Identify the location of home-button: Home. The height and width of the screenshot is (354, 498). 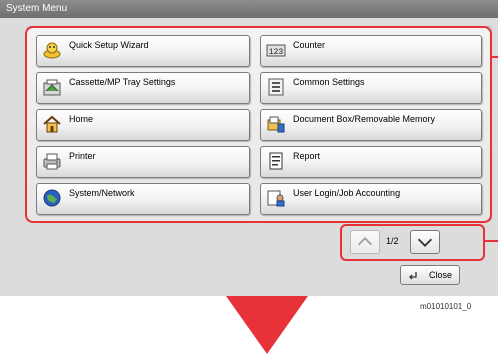
(143, 125).